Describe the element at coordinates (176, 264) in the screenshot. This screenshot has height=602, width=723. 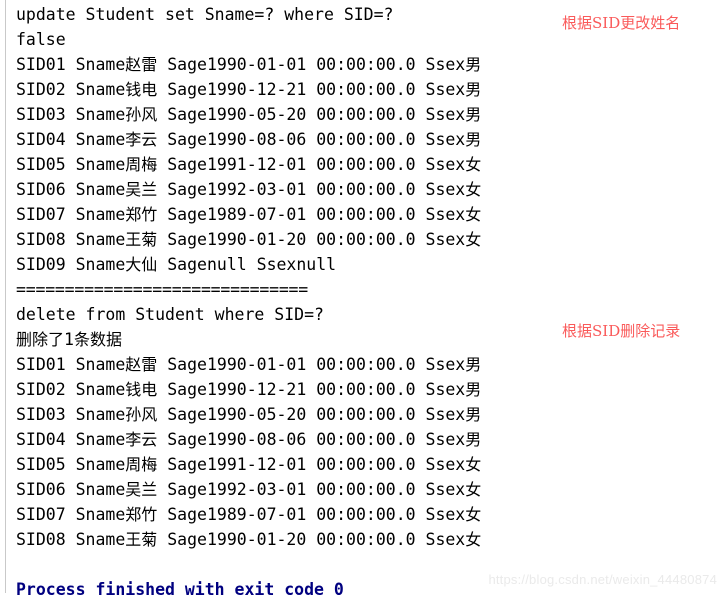
I see `console-line-row-a-9: SID09 Sname大仙 Sagenull Ssexnull` at that location.